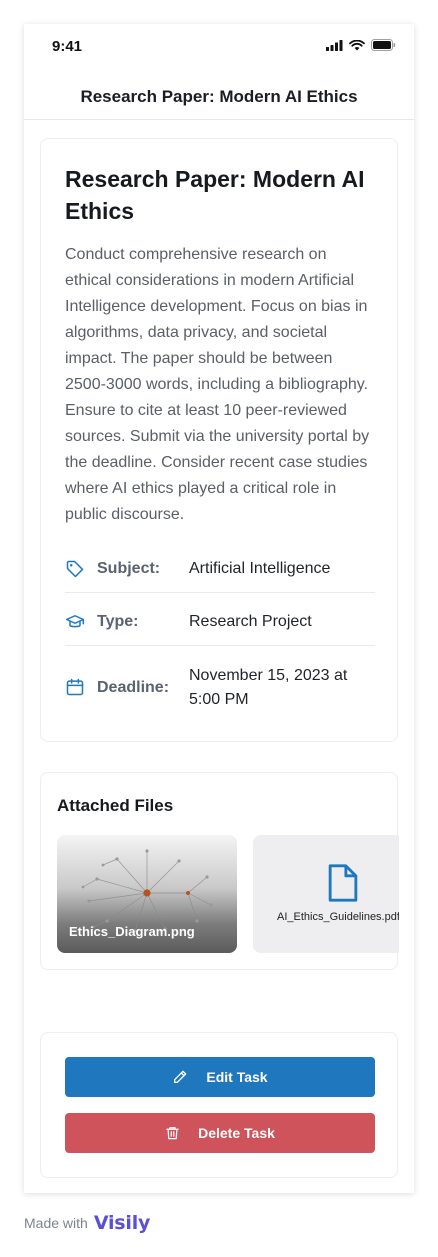  Describe the element at coordinates (326, 894) in the screenshot. I see `file-tile-document: AI_Ethics_Guidelines.pdf` at that location.